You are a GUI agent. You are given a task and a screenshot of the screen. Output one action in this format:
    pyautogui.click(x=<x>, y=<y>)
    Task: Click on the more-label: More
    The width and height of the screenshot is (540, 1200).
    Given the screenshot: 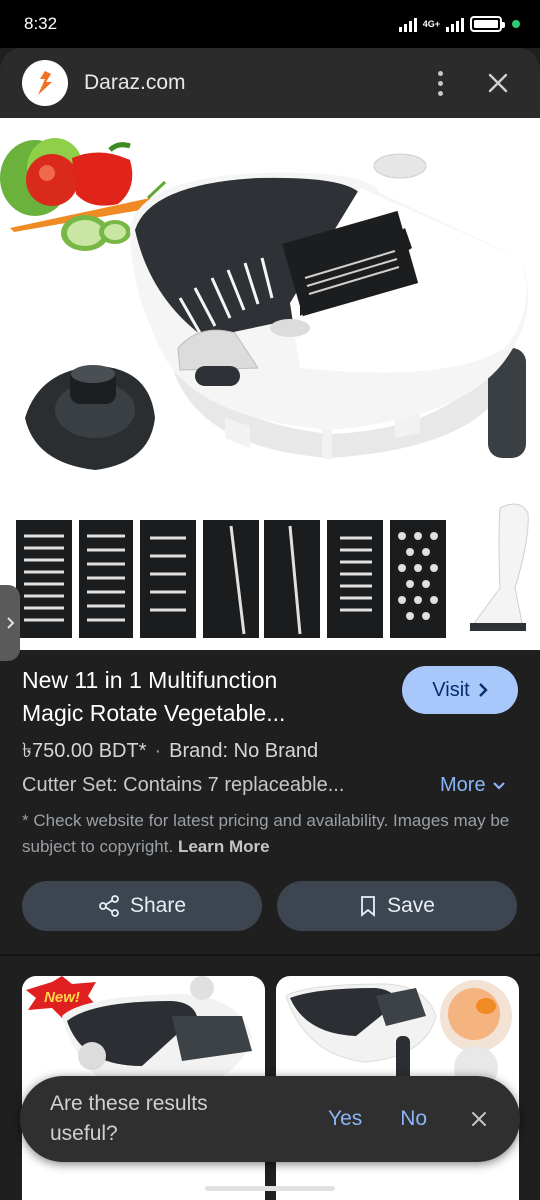 What is the action you would take?
    pyautogui.click(x=463, y=785)
    